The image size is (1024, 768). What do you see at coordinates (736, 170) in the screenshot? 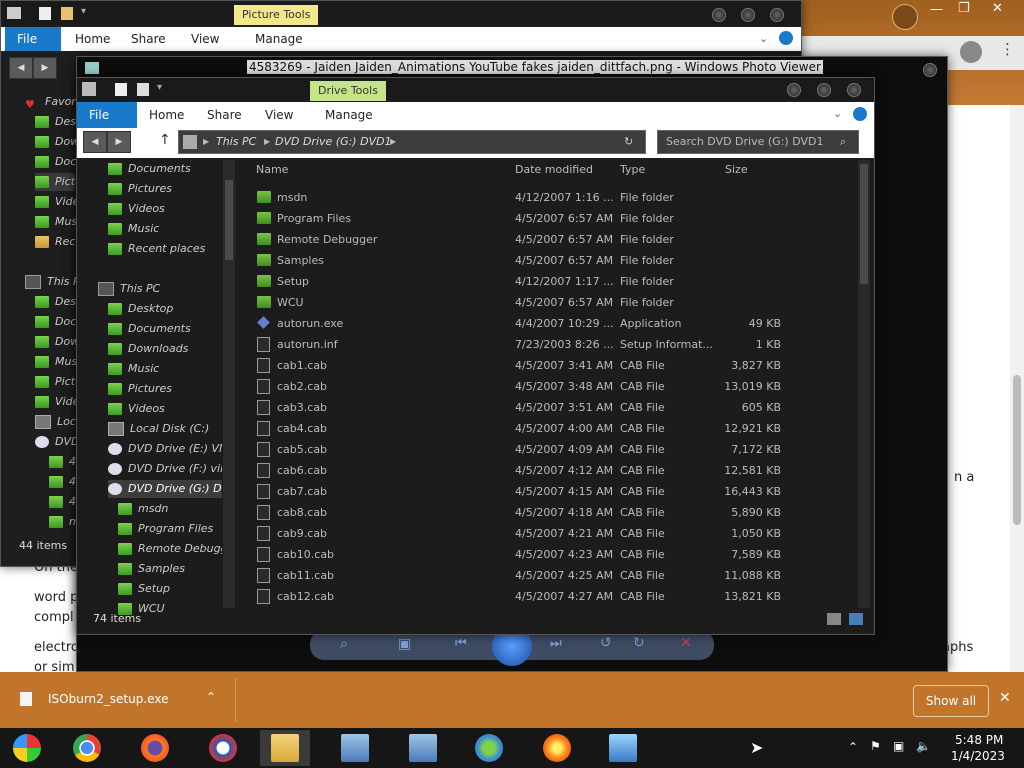
I see `column-header-size: Size` at bounding box center [736, 170].